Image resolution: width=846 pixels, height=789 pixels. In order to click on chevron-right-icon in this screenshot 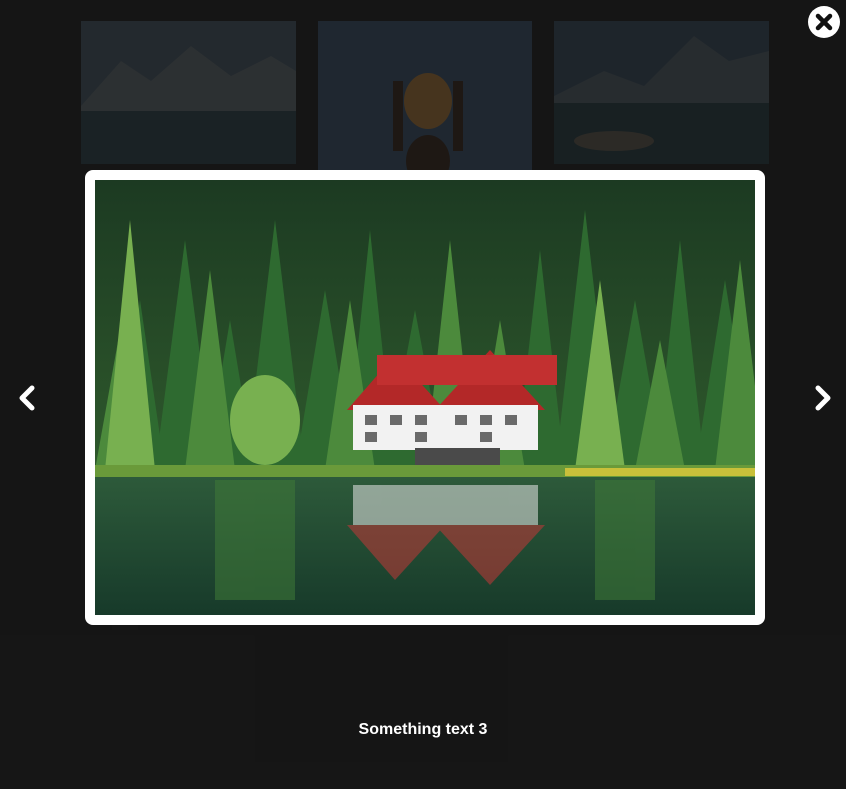, I will do `click(823, 398)`.